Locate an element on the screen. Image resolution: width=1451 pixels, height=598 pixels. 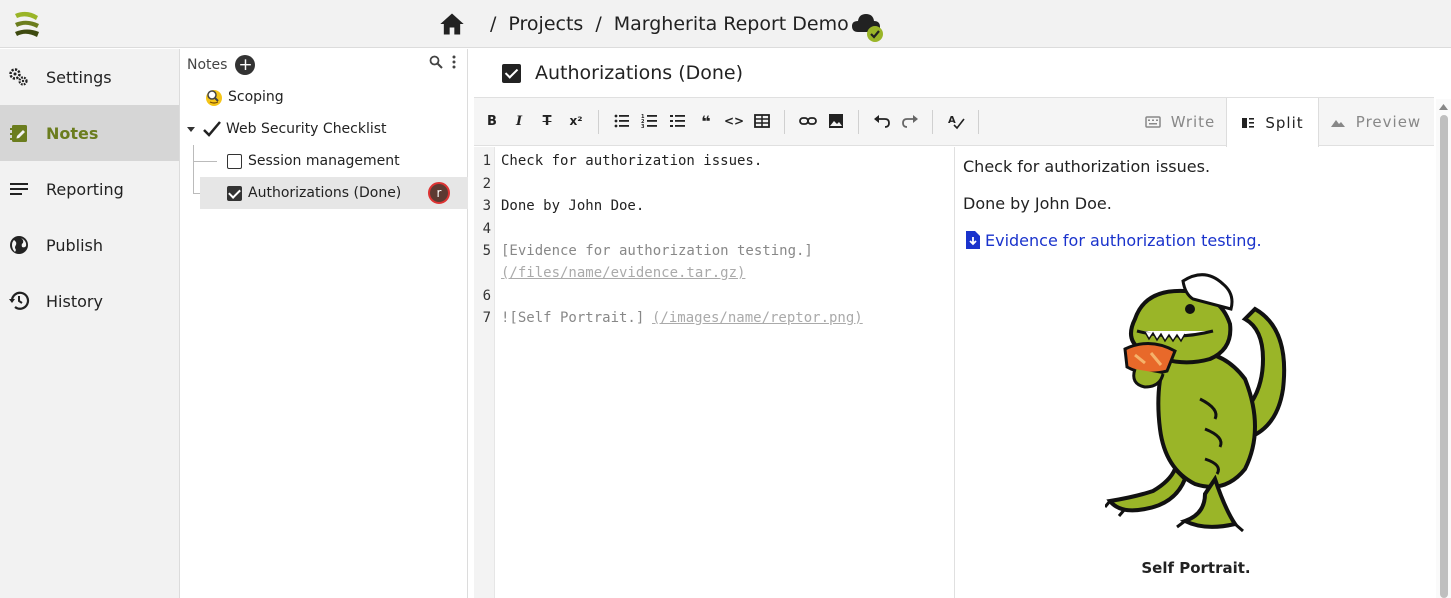
tab-label: Write is located at coordinates (1193, 122).